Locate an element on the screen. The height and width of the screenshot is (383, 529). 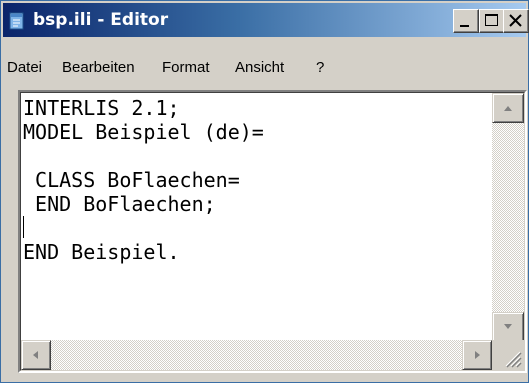
arrow-up-icon is located at coordinates (508, 108).